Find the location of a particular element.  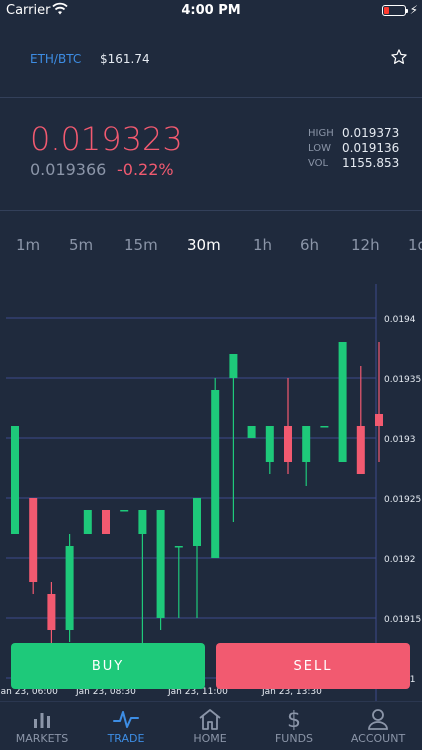

tab-account: ACCOUNT is located at coordinates (378, 726).